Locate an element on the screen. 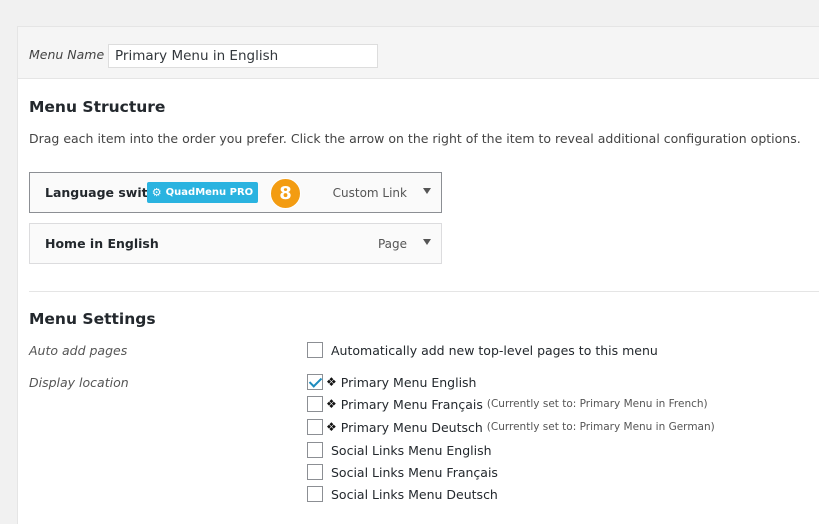 Image resolution: width=819 pixels, height=524 pixels. auto-add-pages-label: Auto add pages is located at coordinates (78, 350).